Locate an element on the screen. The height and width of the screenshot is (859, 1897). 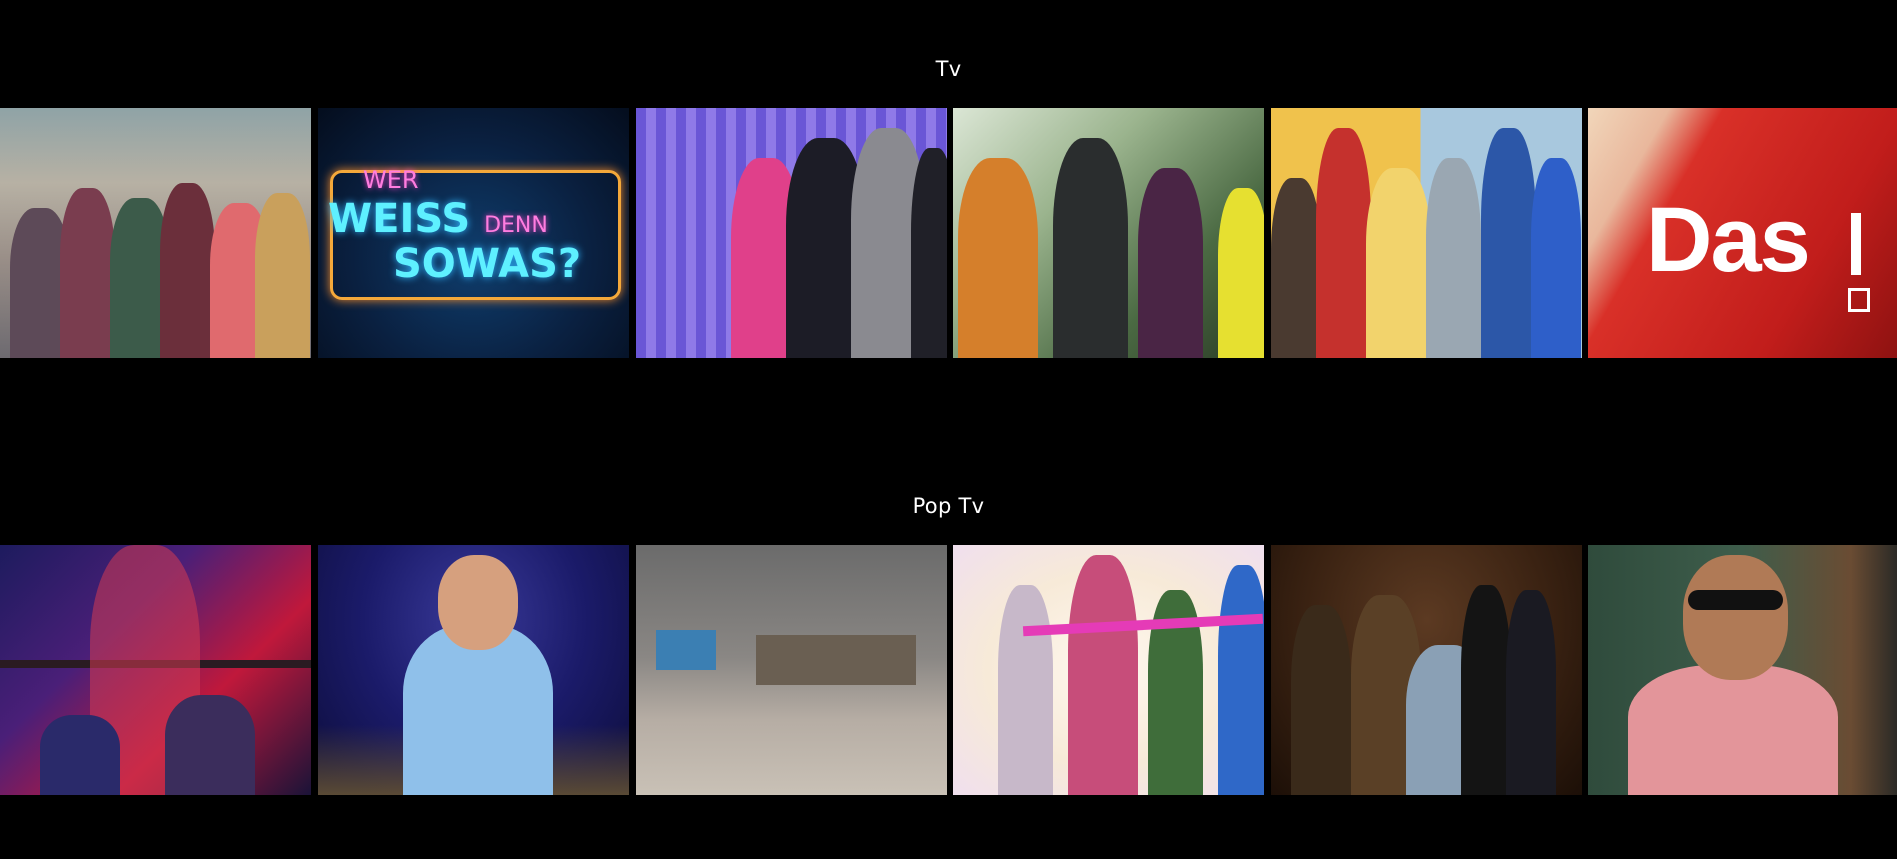
row-title-pop-tv: Pop Tv is located at coordinates (948, 506).